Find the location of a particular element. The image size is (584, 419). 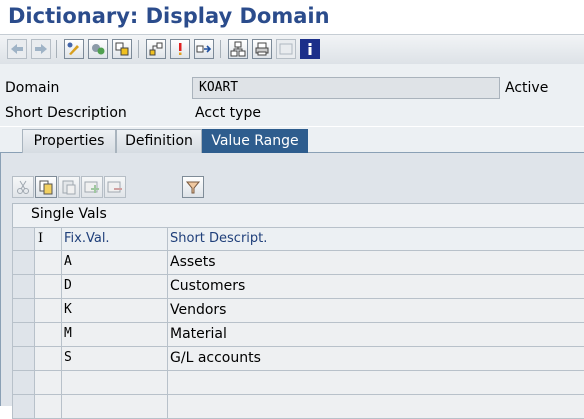

other-object-icon is located at coordinates (98, 49).